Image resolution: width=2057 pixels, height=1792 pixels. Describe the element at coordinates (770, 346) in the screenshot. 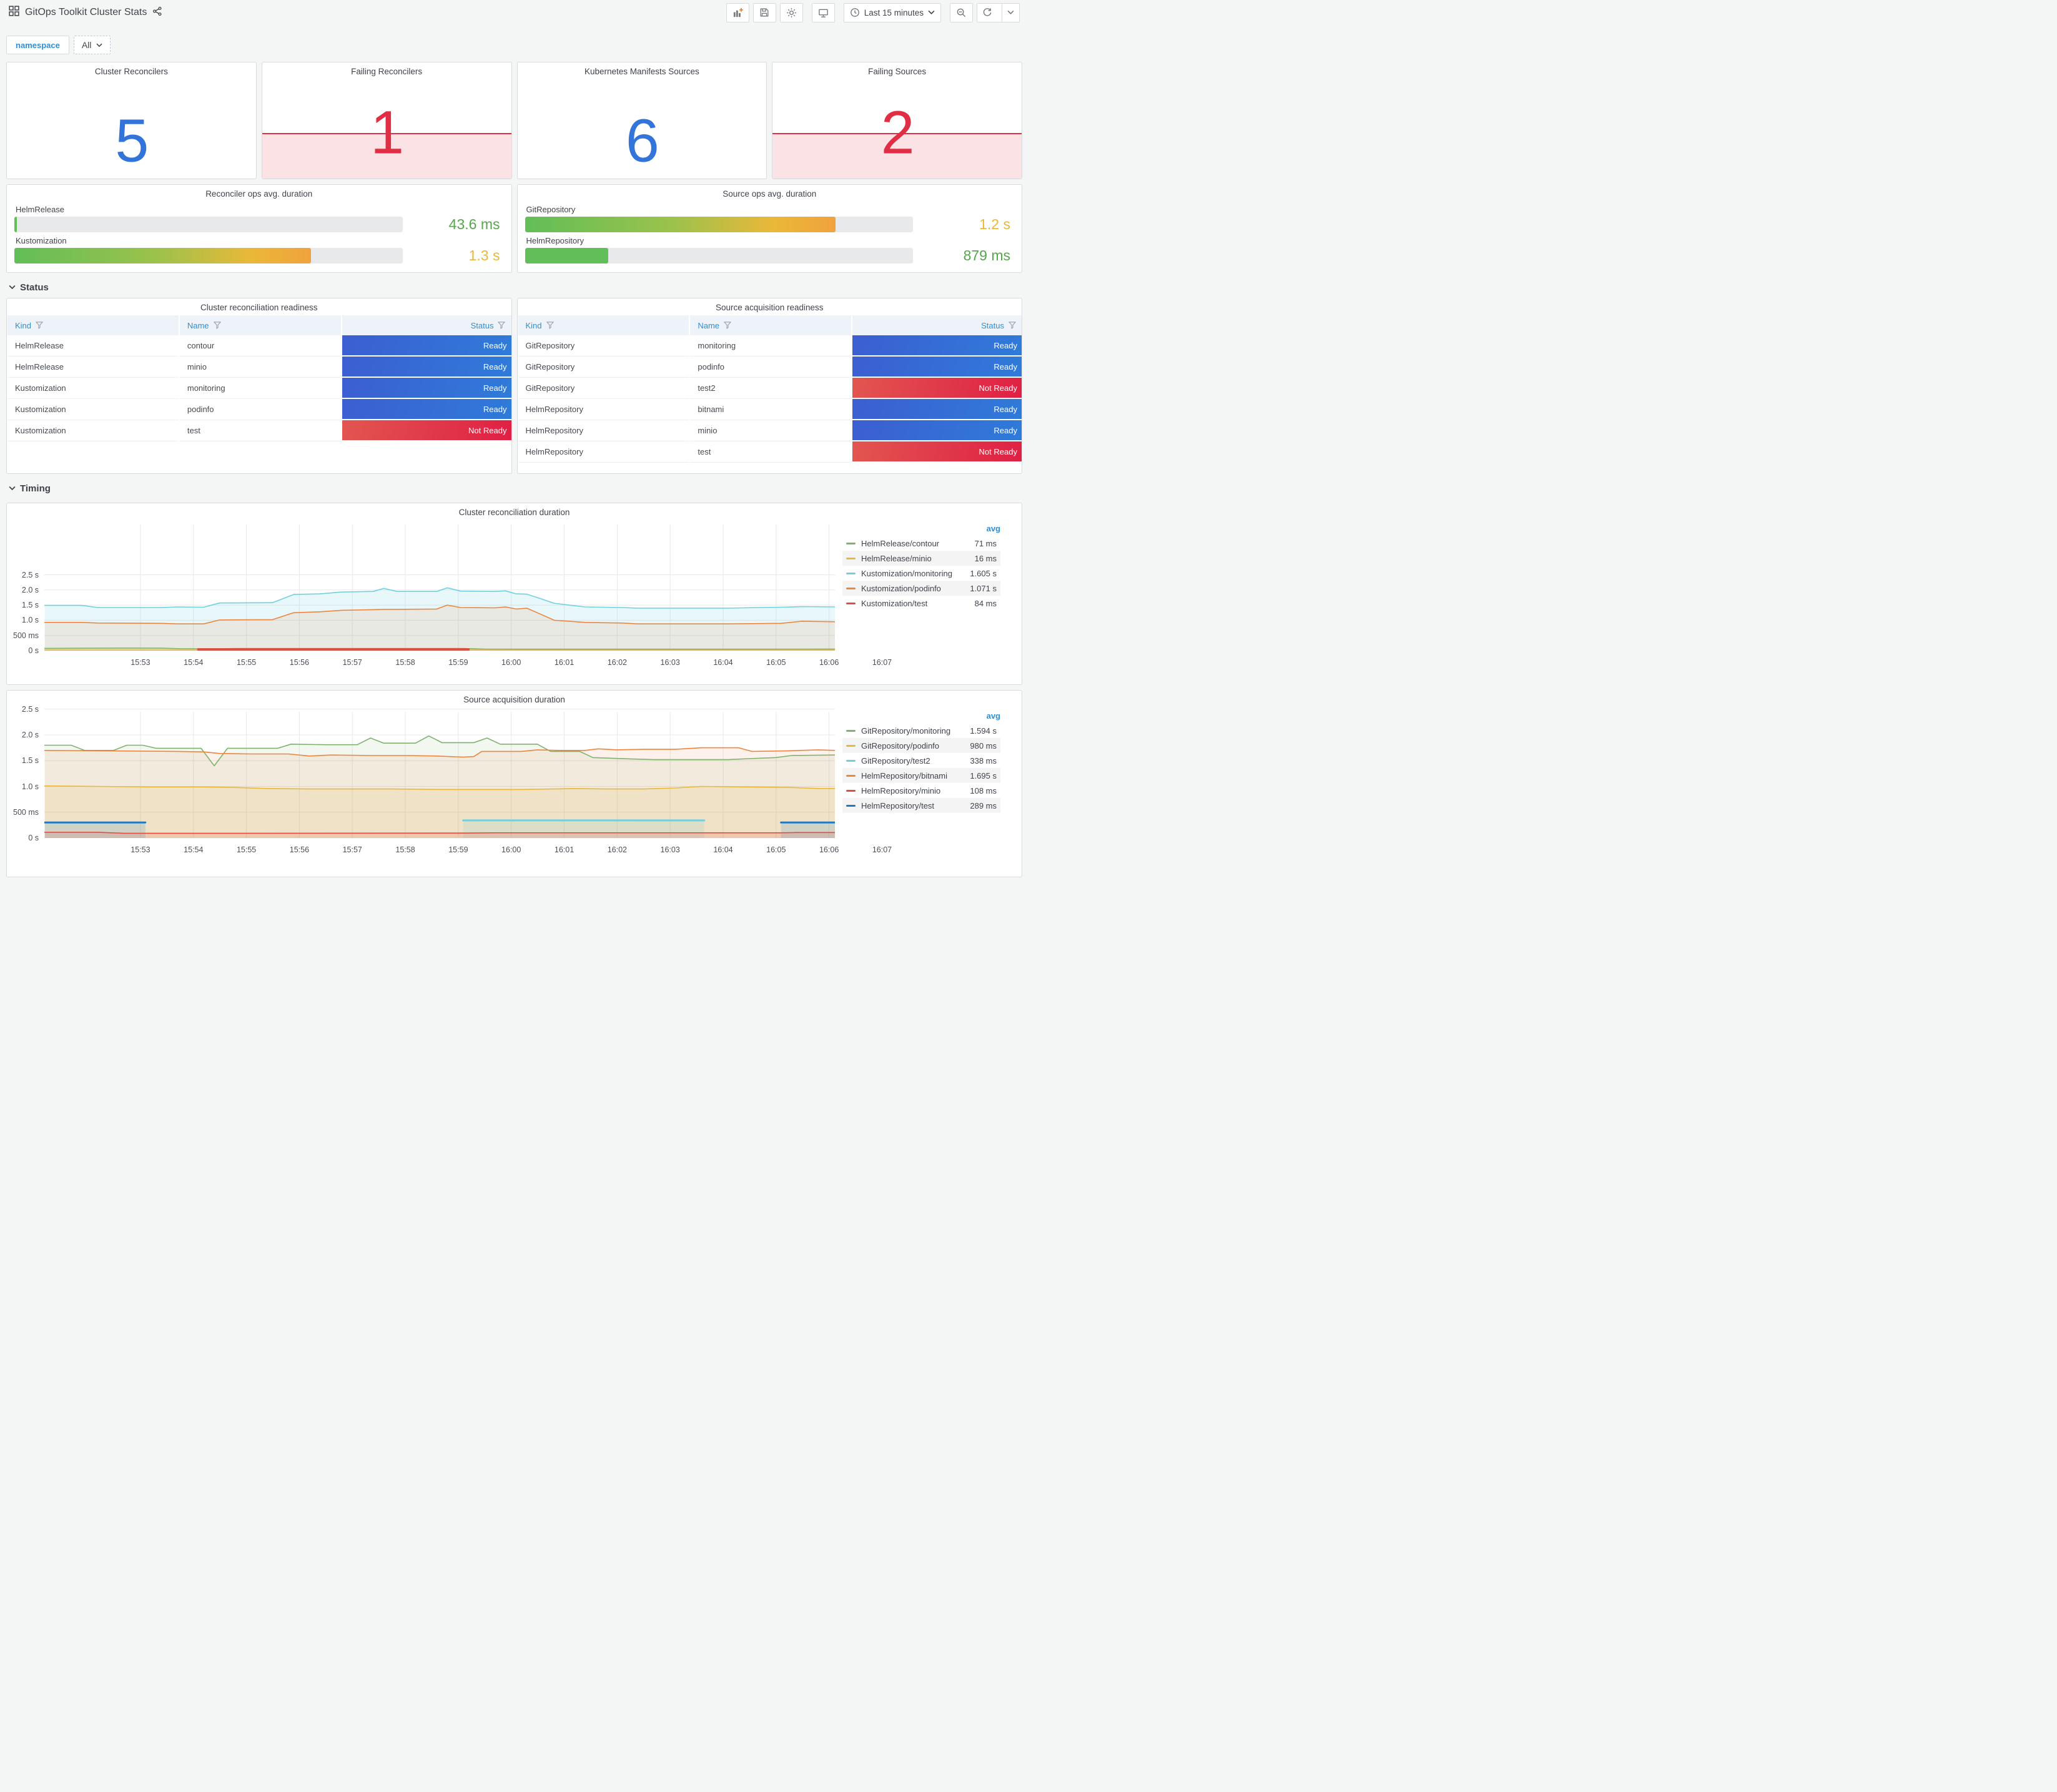

I see `table-row: GitRepository monitoring Ready` at that location.